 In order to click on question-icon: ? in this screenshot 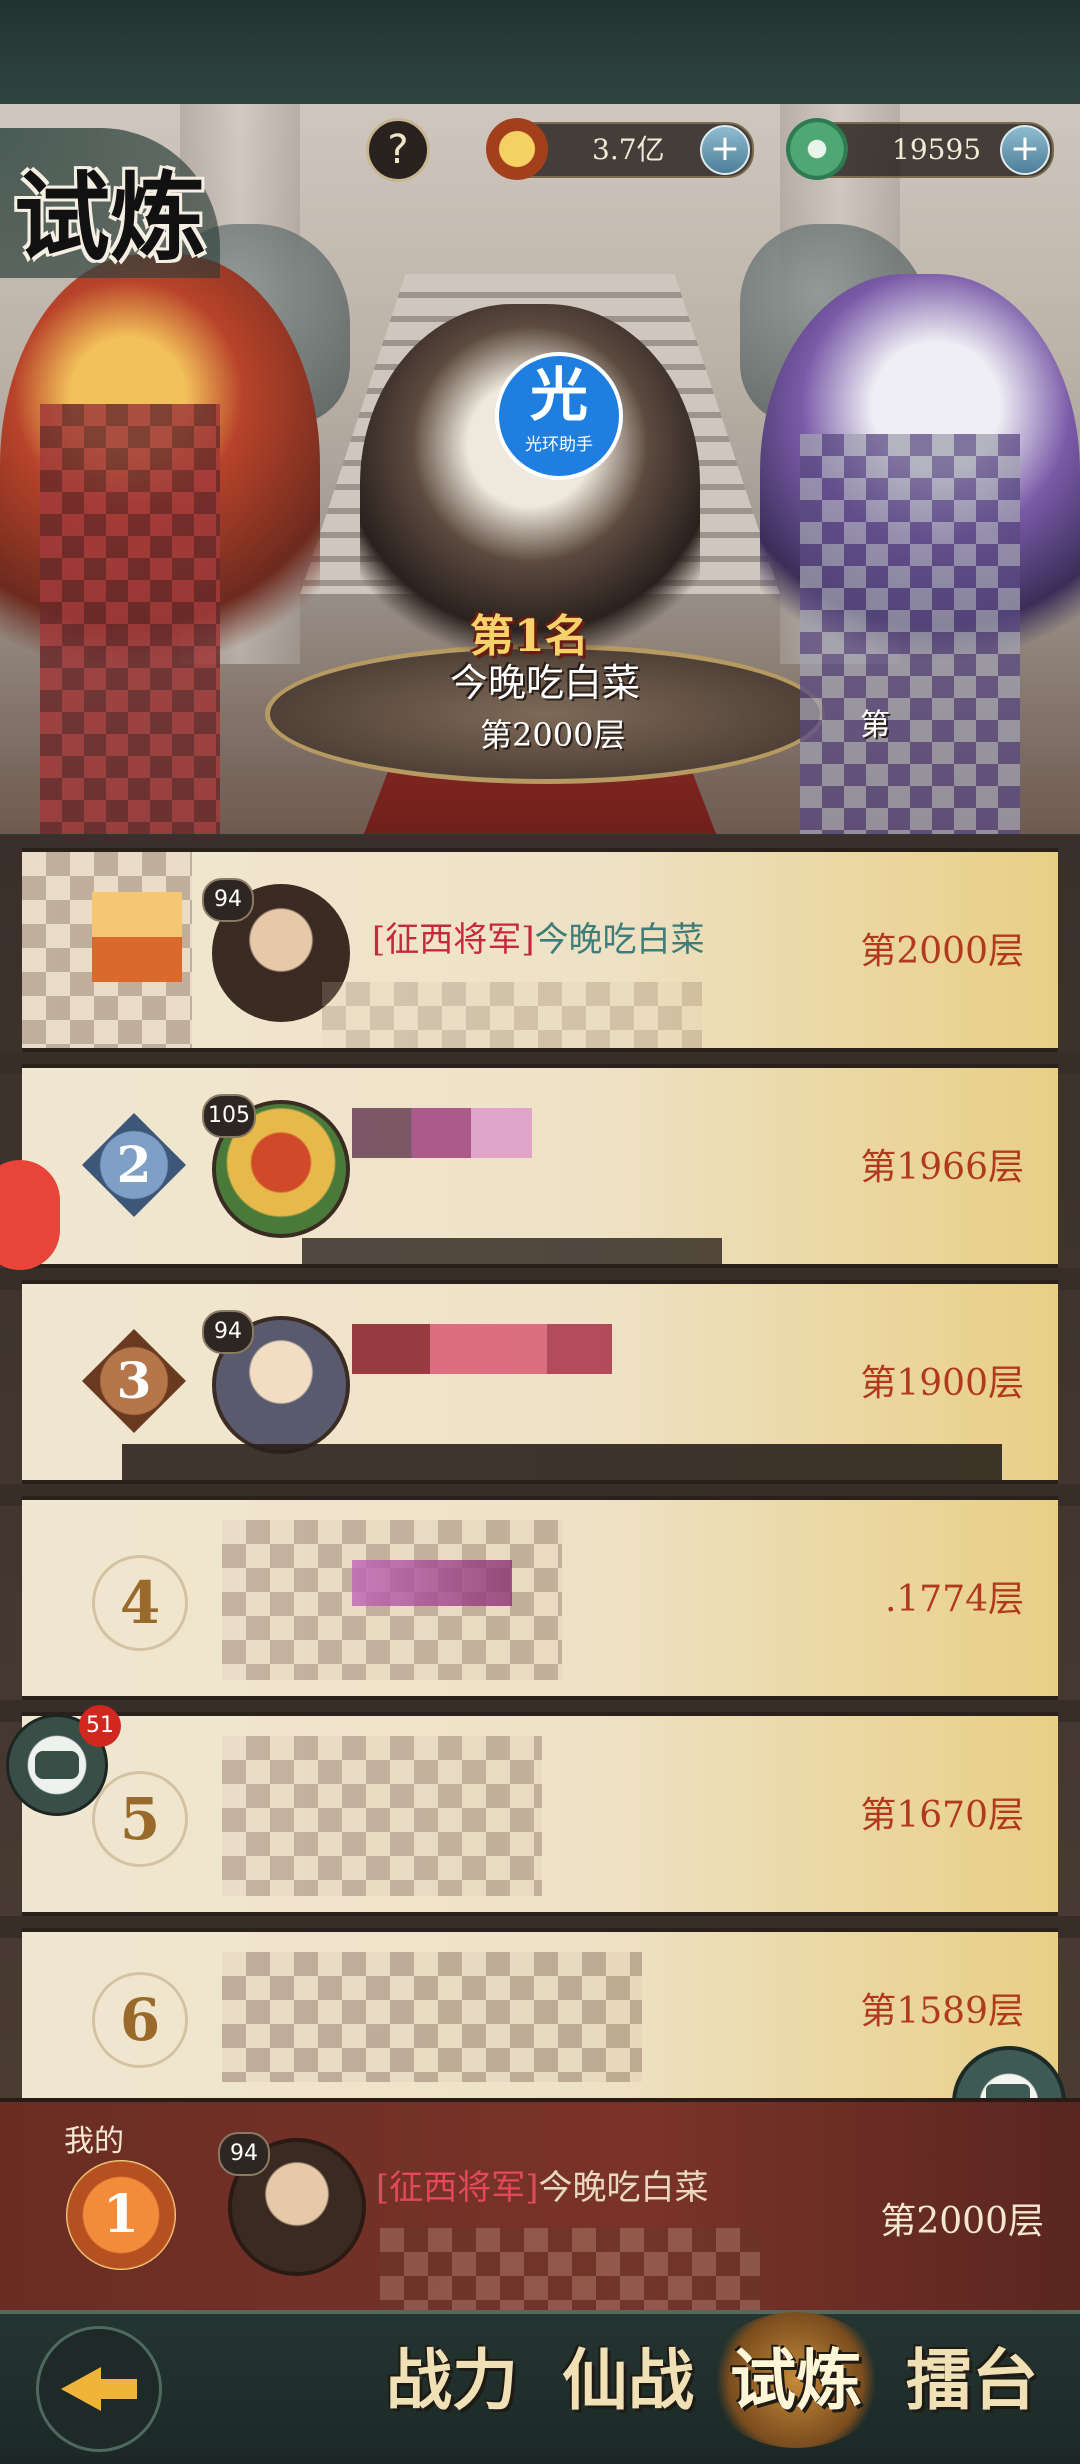, I will do `click(398, 150)`.